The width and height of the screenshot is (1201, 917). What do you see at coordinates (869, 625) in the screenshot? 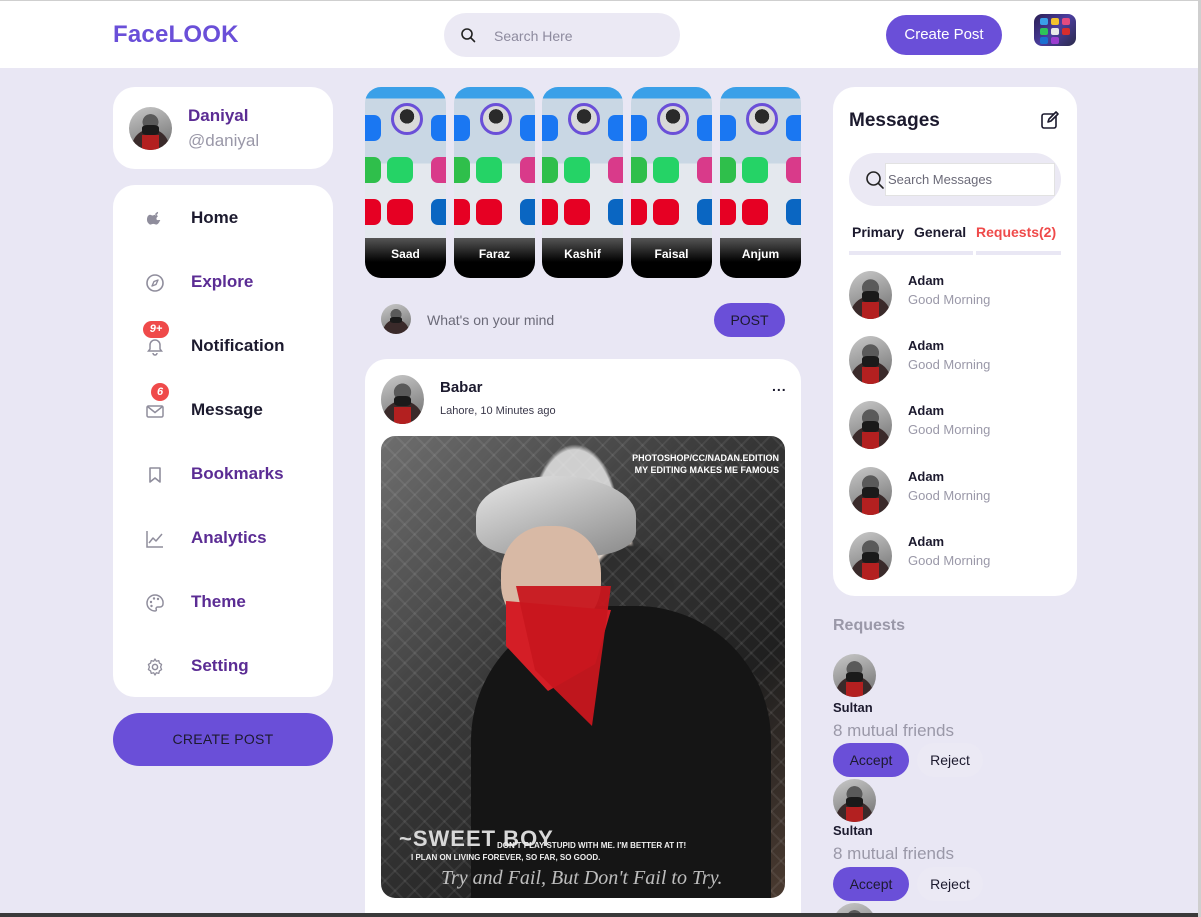
I see `requests-title: Requests` at bounding box center [869, 625].